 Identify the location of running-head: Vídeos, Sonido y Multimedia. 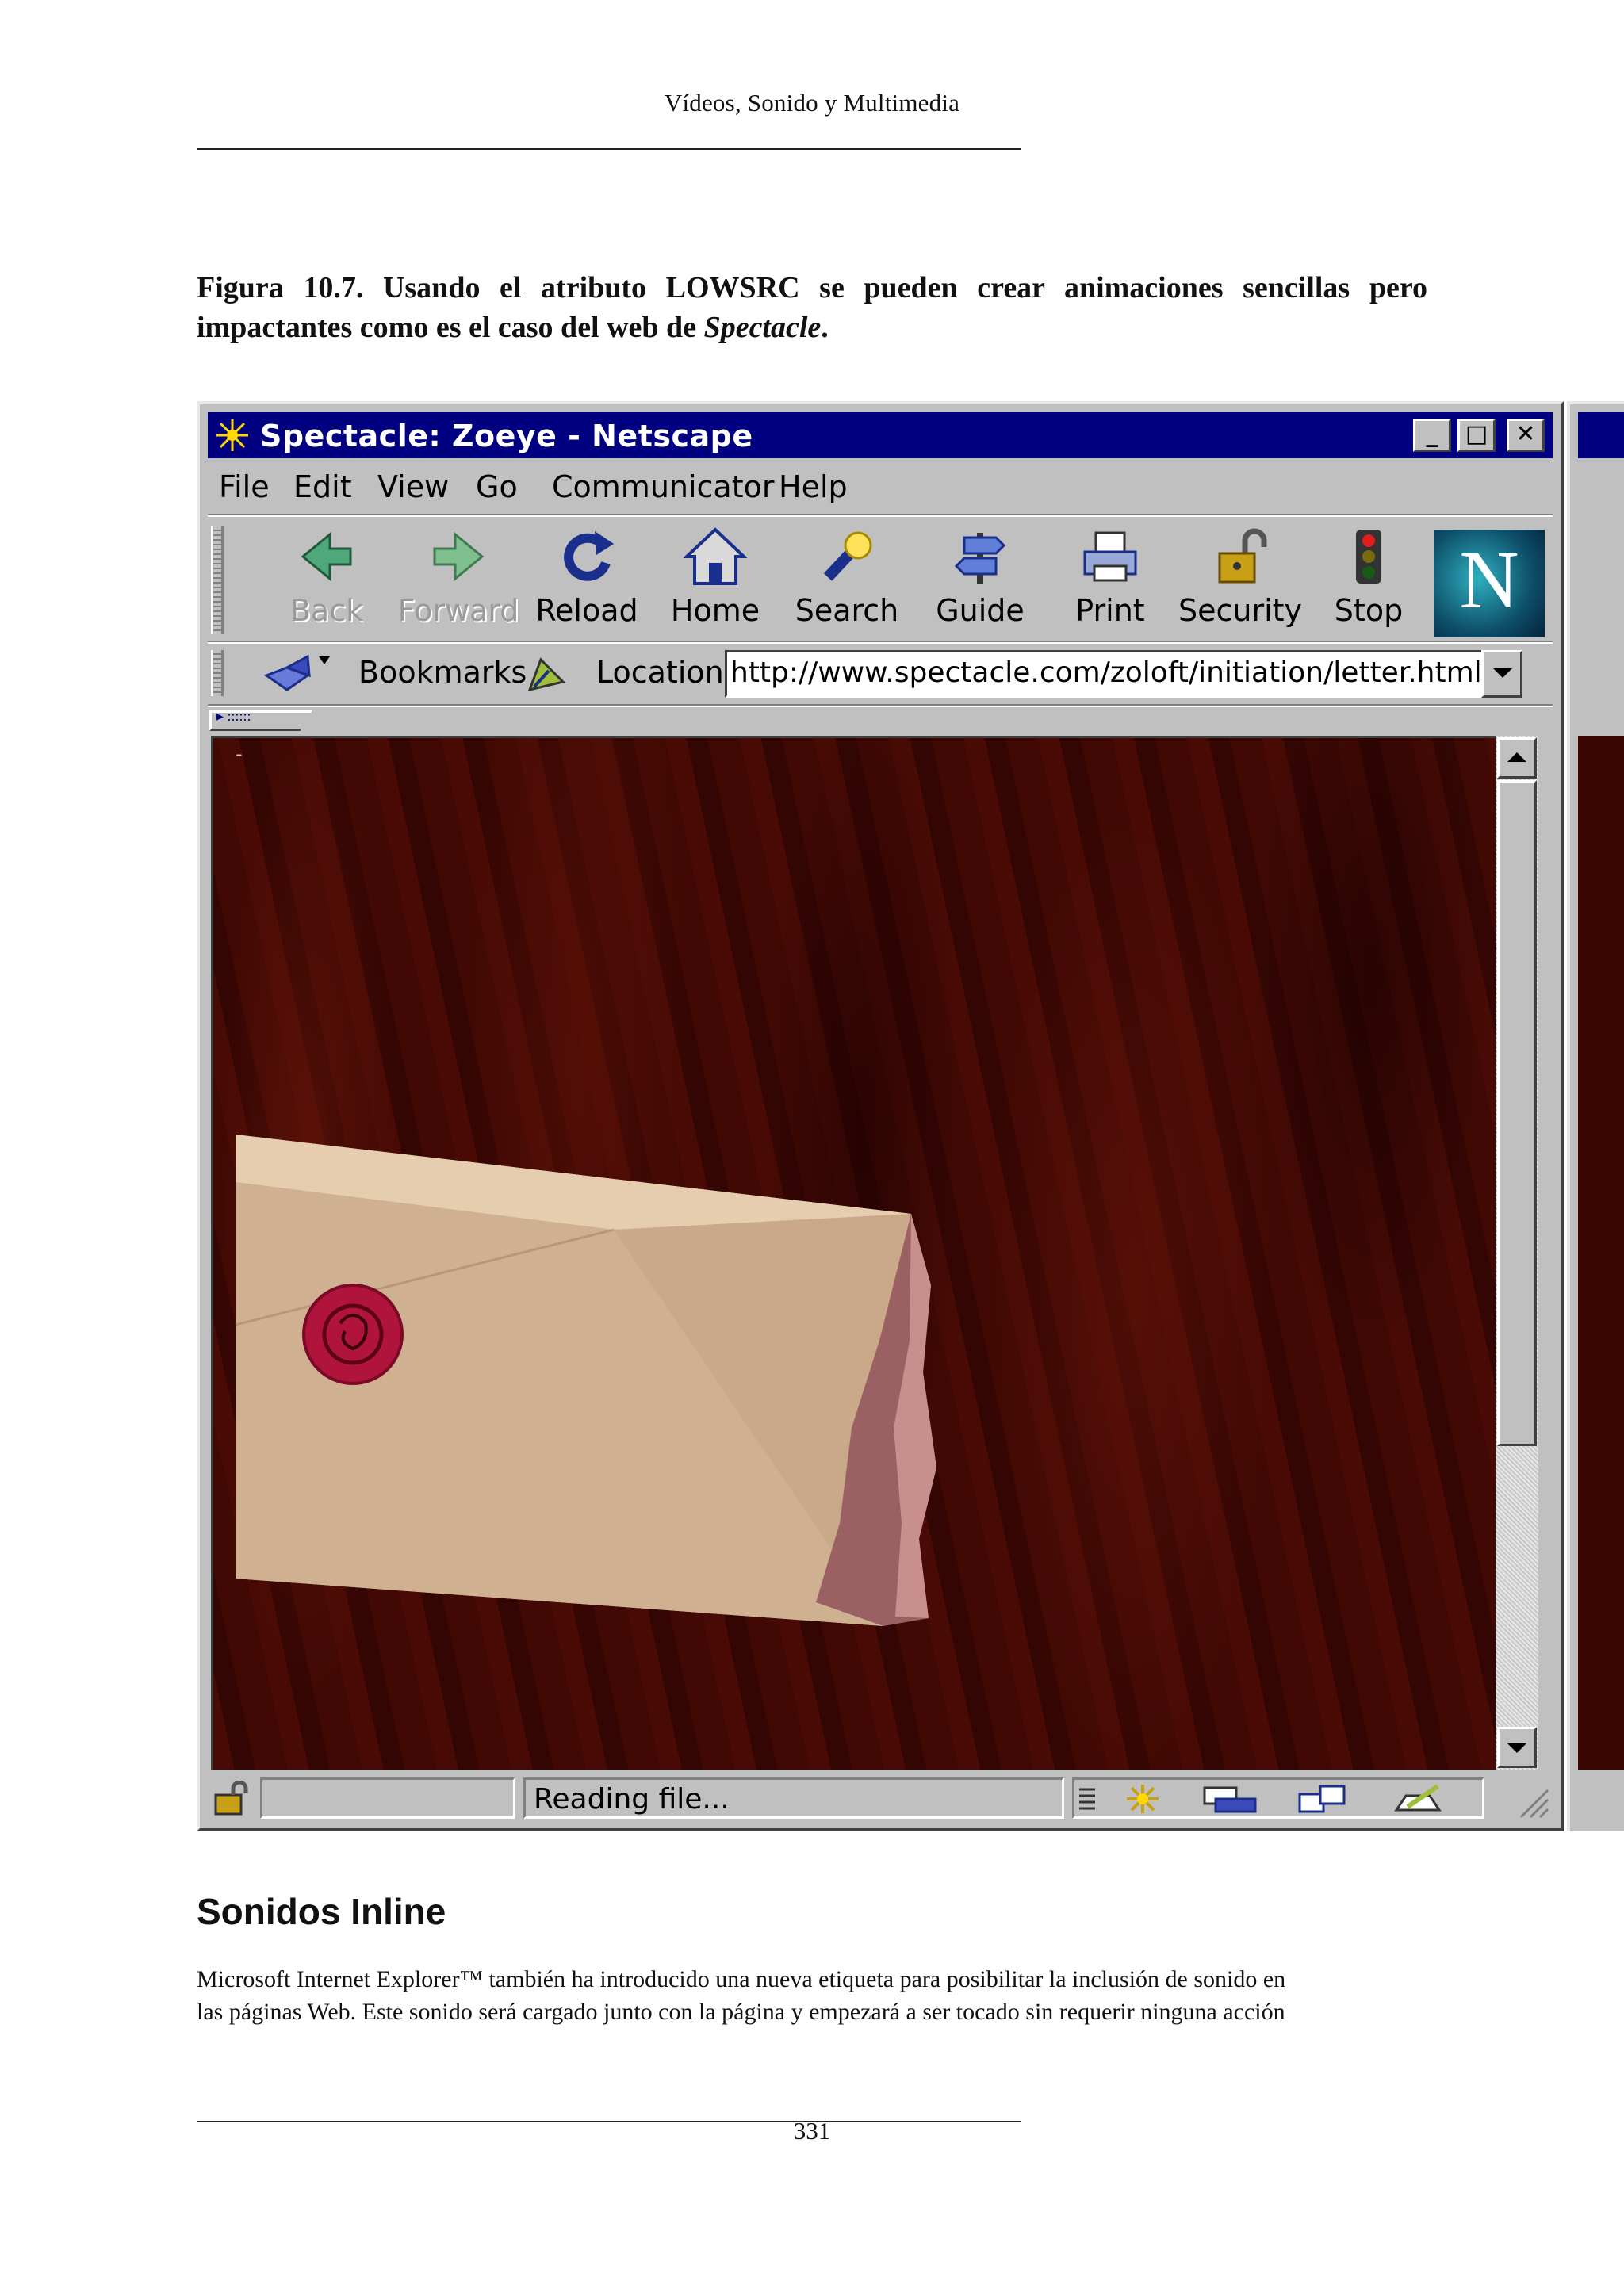
(812, 103).